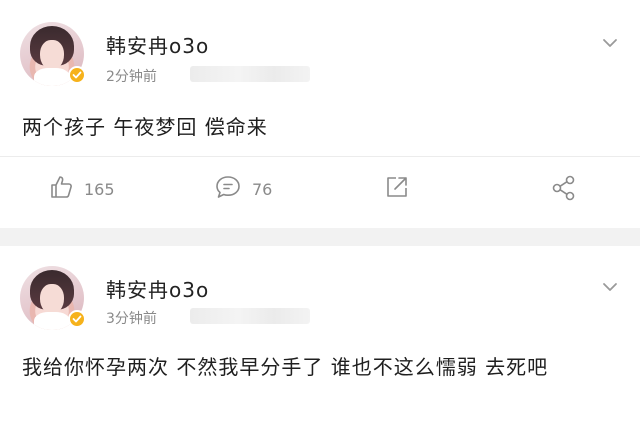  What do you see at coordinates (262, 189) in the screenshot?
I see `comment-count: 76` at bounding box center [262, 189].